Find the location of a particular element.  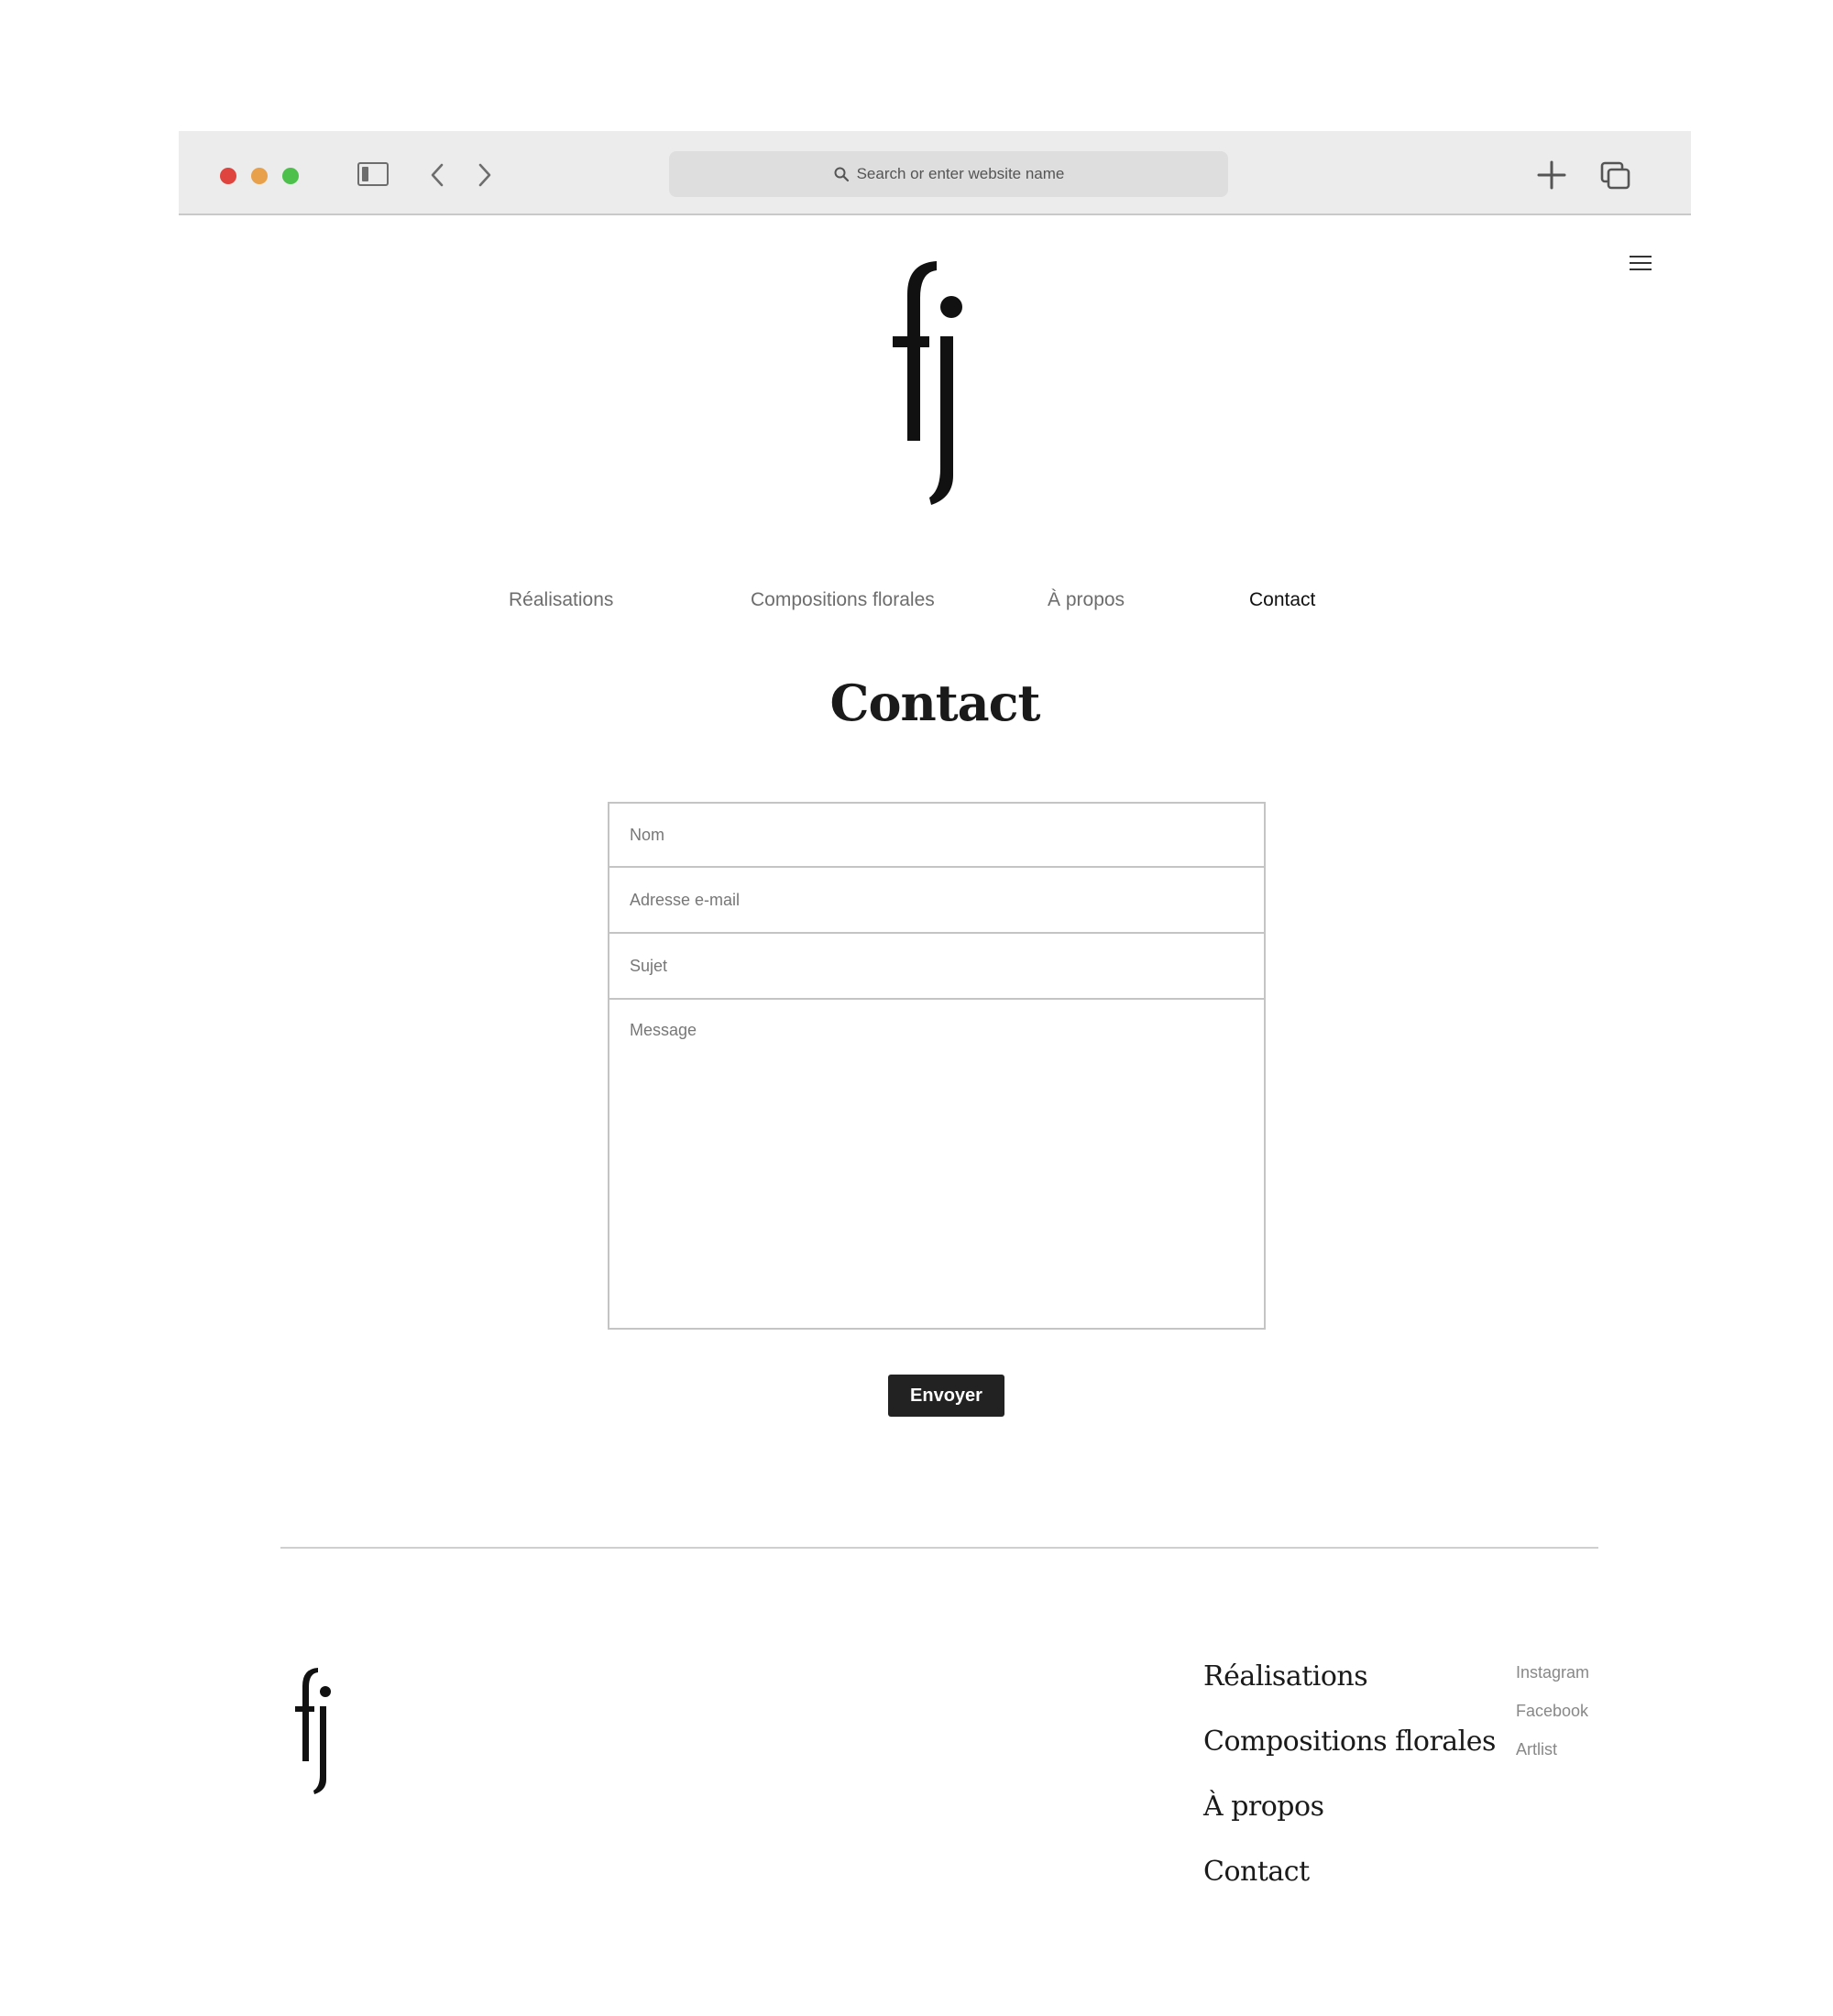

footer-logo is located at coordinates (314, 1730).